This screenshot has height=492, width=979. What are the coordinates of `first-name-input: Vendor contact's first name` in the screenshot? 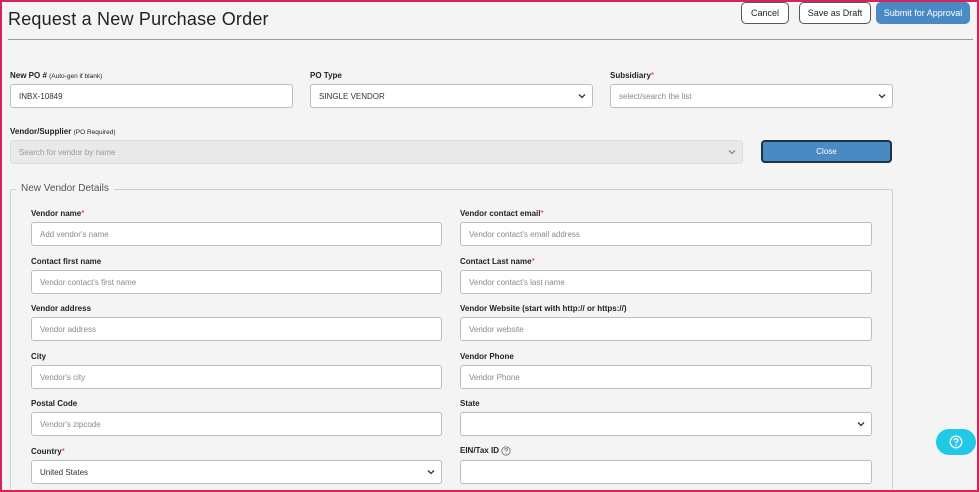 It's located at (236, 282).